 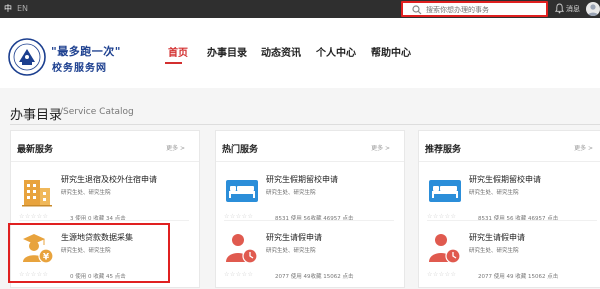 What do you see at coordinates (336, 51) in the screenshot?
I see `nav-personal-center: 个人中心` at bounding box center [336, 51].